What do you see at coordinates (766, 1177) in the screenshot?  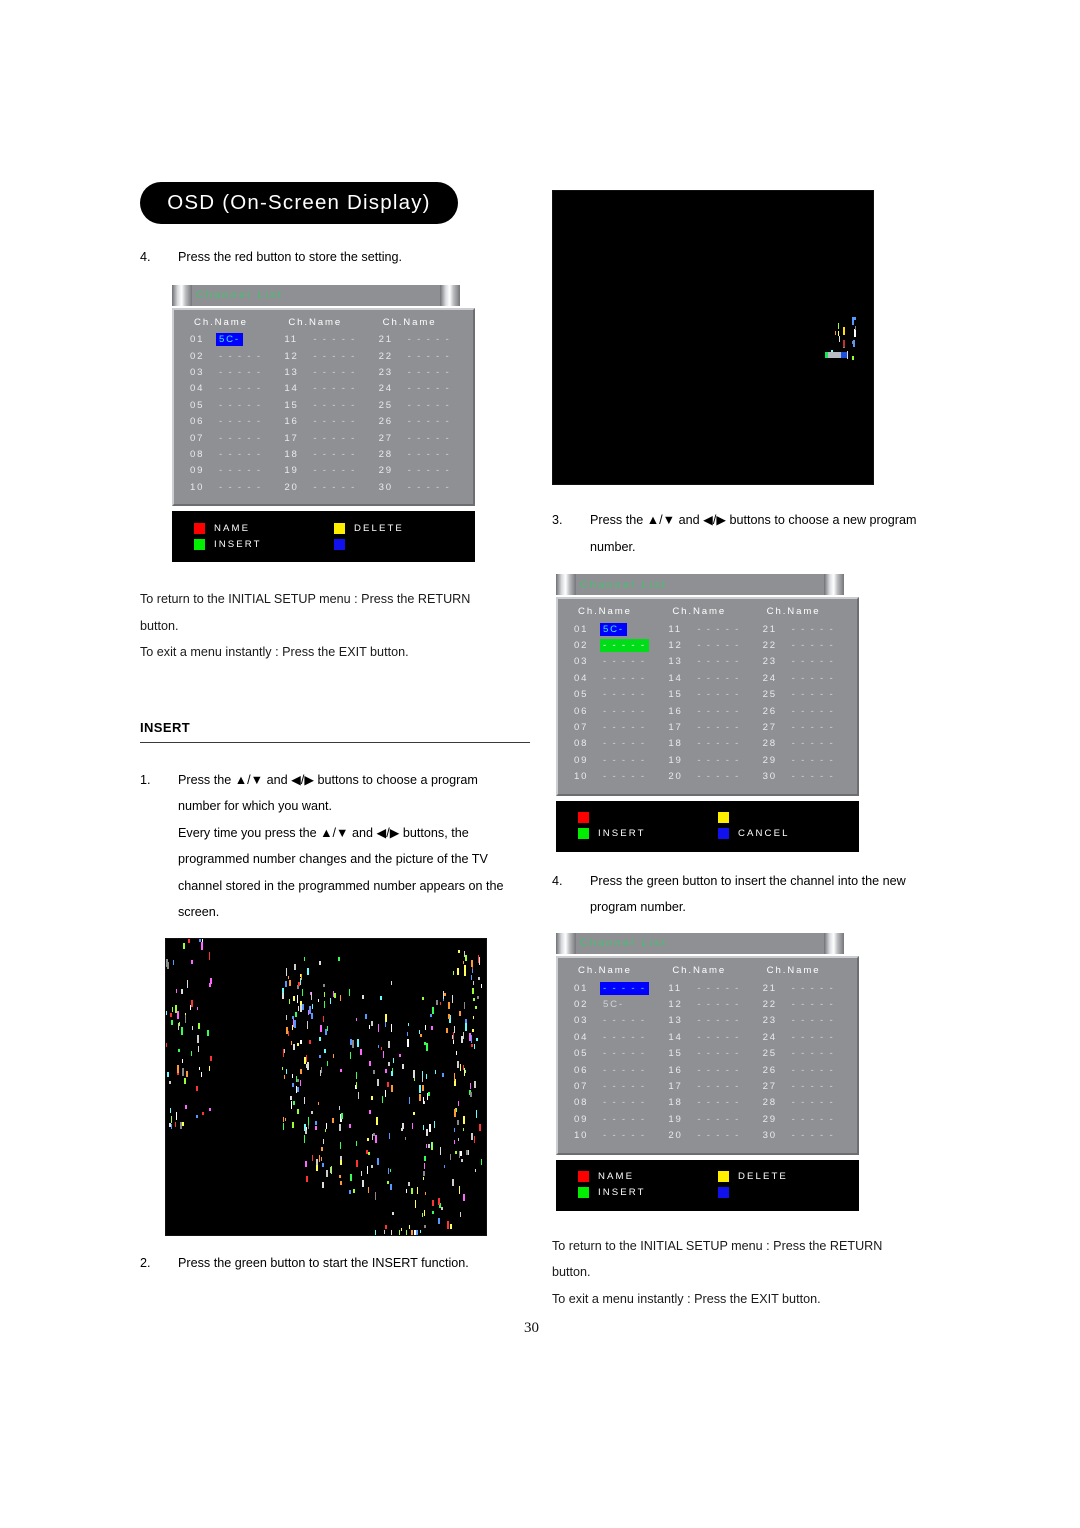 I see `osd-btn-yellow-3: DELETE` at bounding box center [766, 1177].